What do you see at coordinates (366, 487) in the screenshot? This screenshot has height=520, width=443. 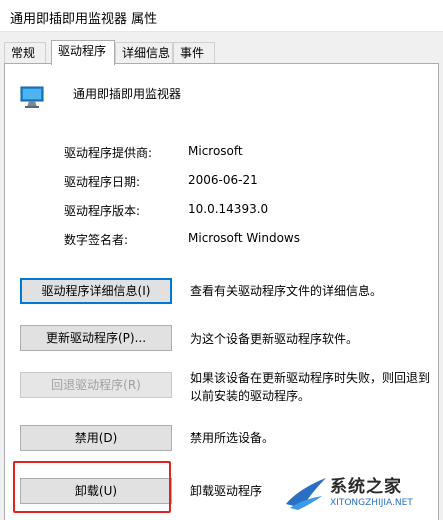 I see `watermark-text: 系统之家` at bounding box center [366, 487].